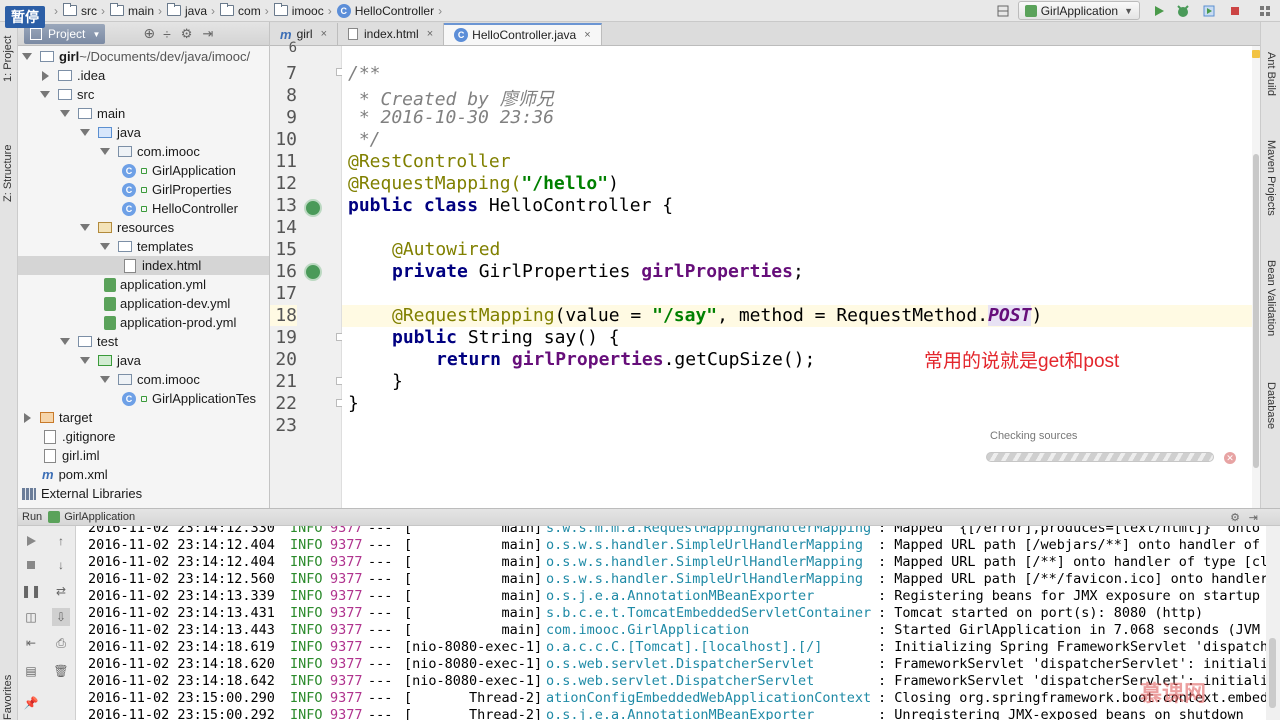 Image resolution: width=1280 pixels, height=720 pixels. I want to click on tree-item-templates: templates, so click(143, 246).